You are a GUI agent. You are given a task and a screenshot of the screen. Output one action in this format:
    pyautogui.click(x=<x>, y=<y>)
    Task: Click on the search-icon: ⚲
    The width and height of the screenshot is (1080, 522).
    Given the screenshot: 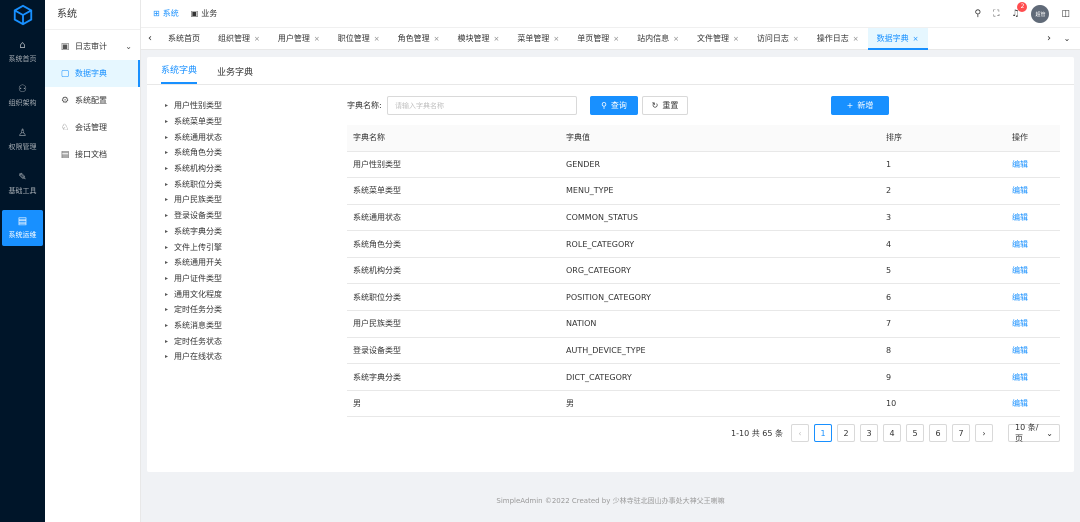 What is the action you would take?
    pyautogui.click(x=978, y=14)
    